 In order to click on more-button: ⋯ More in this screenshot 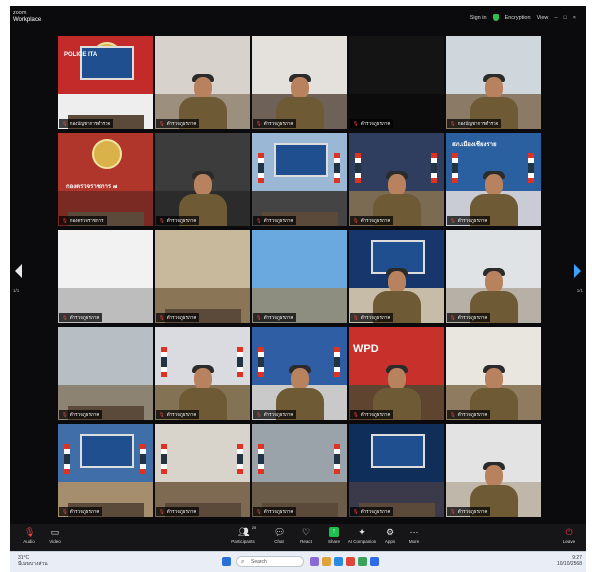, I will do `click(414, 535)`.